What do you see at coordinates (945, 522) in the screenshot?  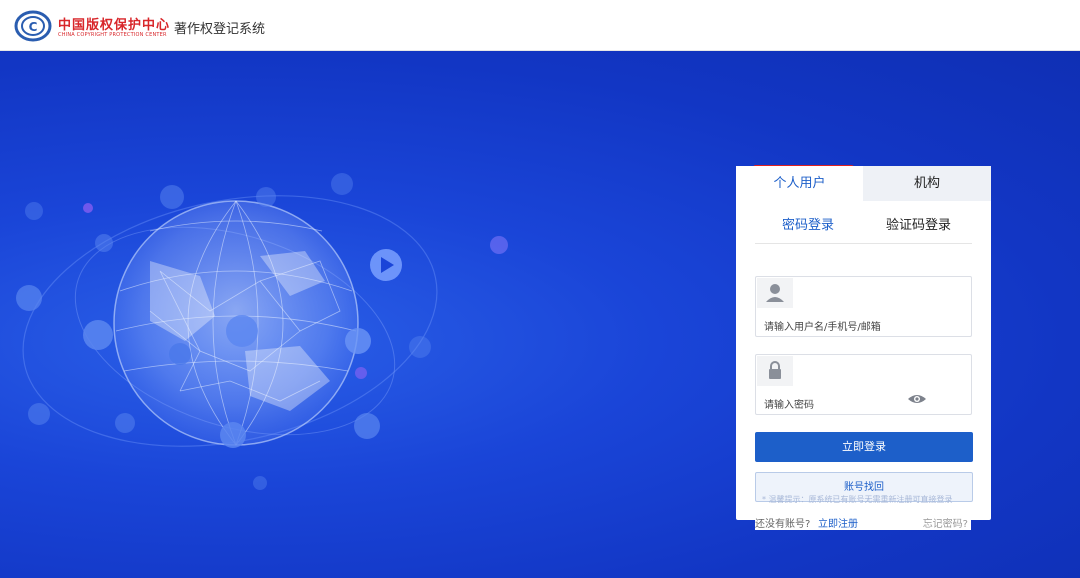 I see `forgot-password-link: 忘记密码?` at bounding box center [945, 522].